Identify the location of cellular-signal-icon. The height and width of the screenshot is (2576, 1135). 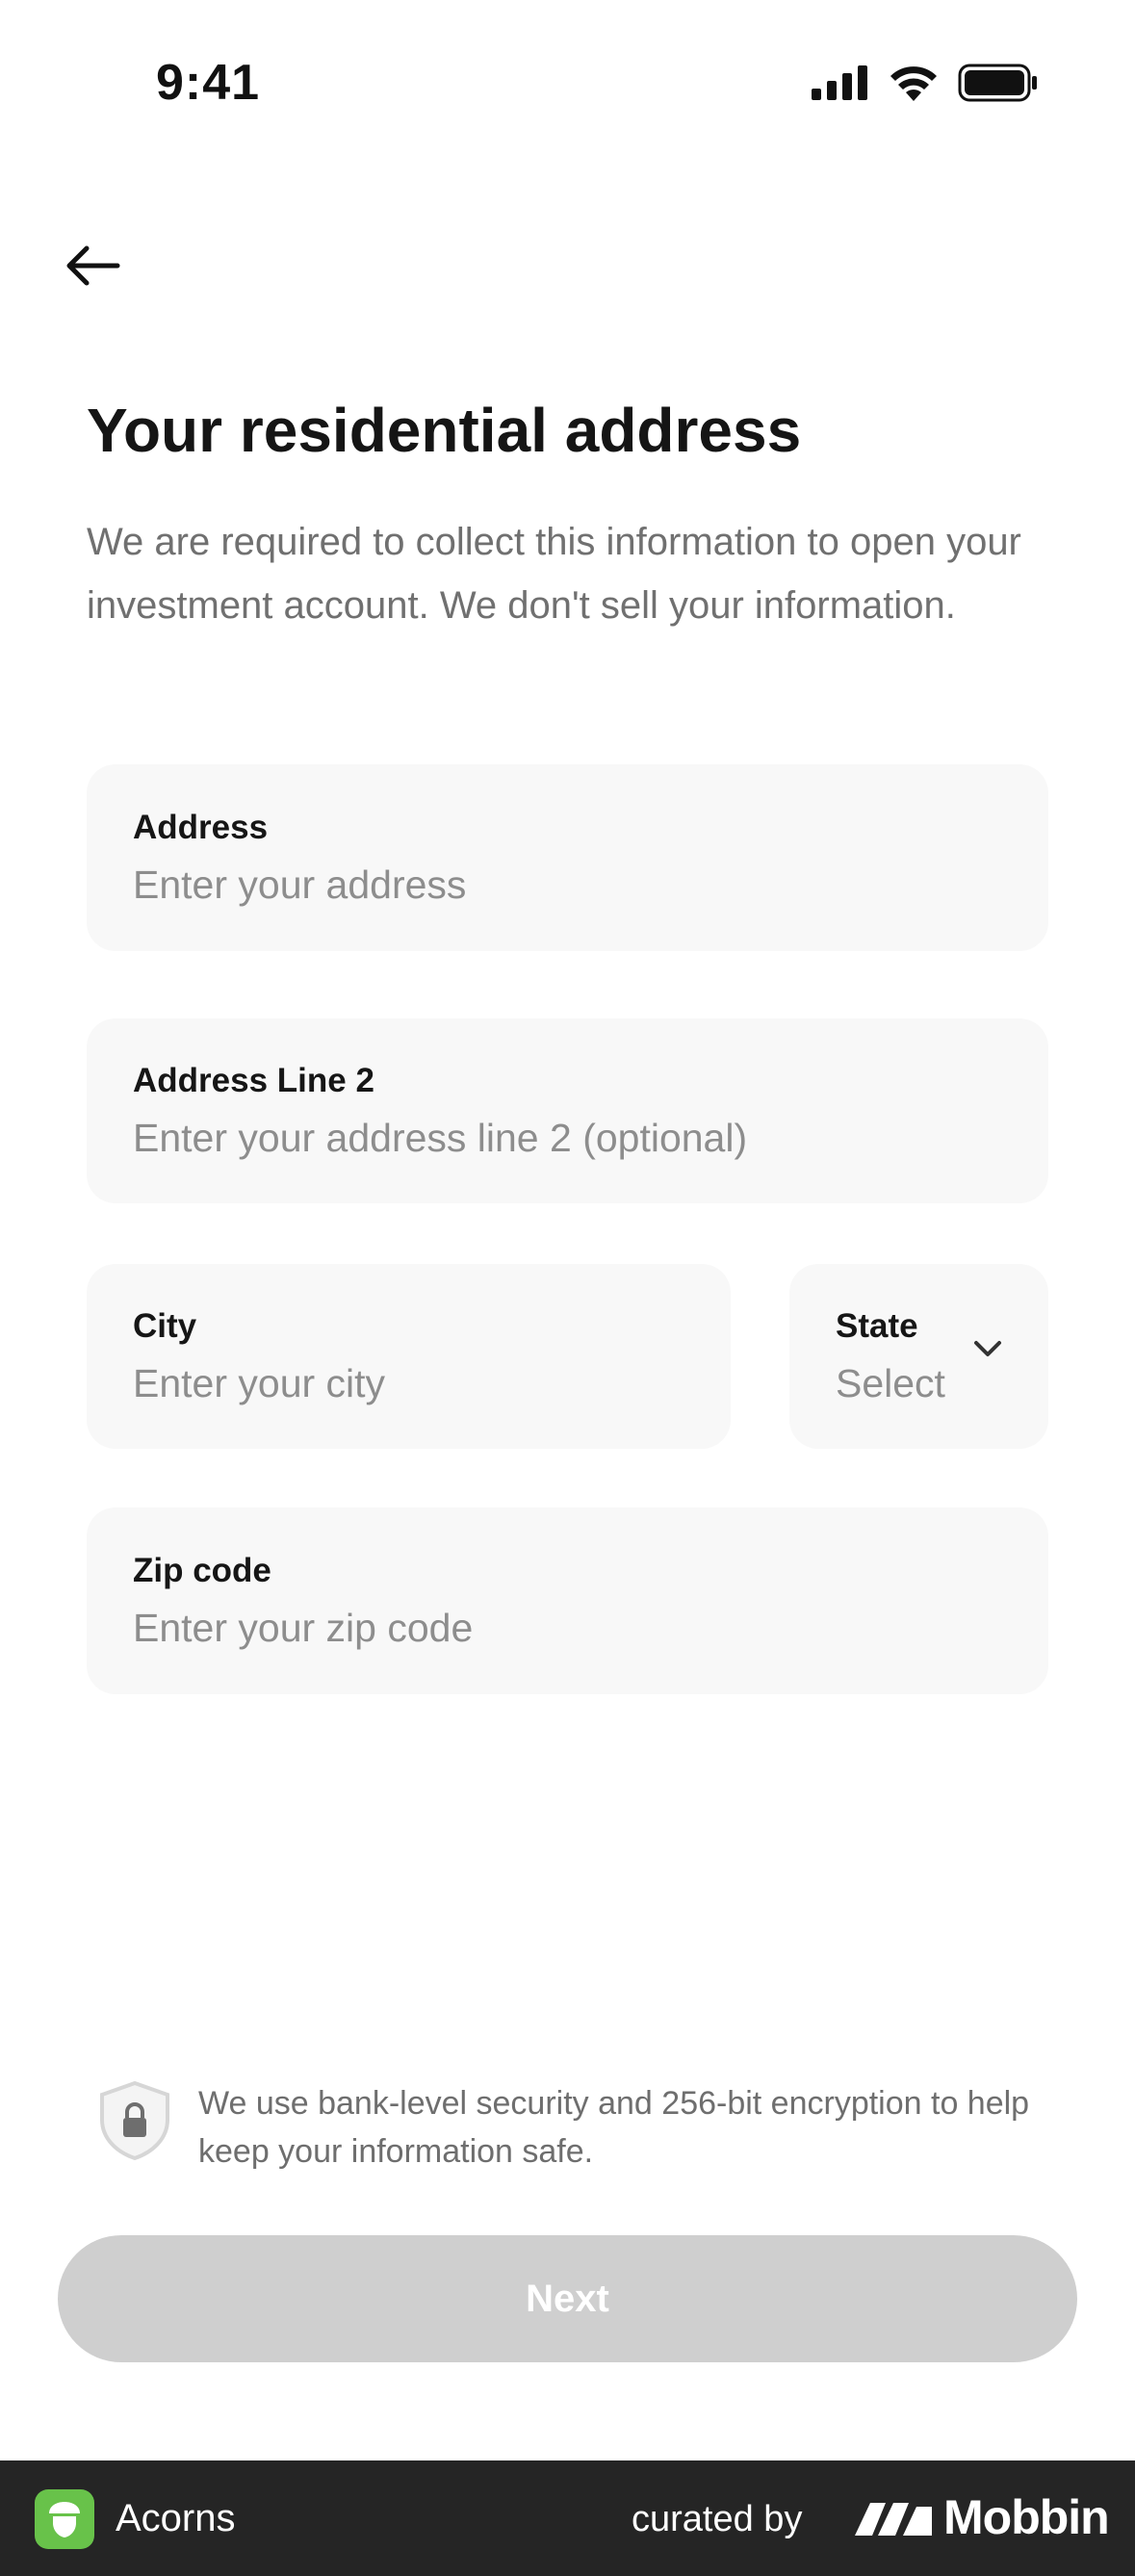
(839, 82).